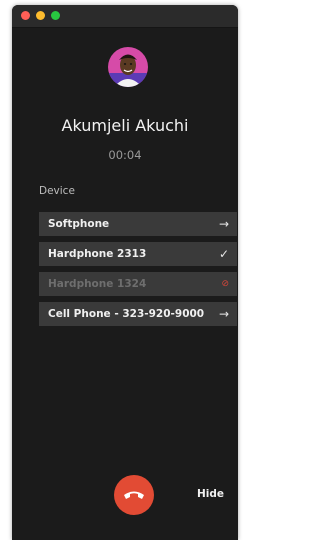 This screenshot has height=540, width=320. What do you see at coordinates (210, 494) in the screenshot?
I see `hide-button: Hide` at bounding box center [210, 494].